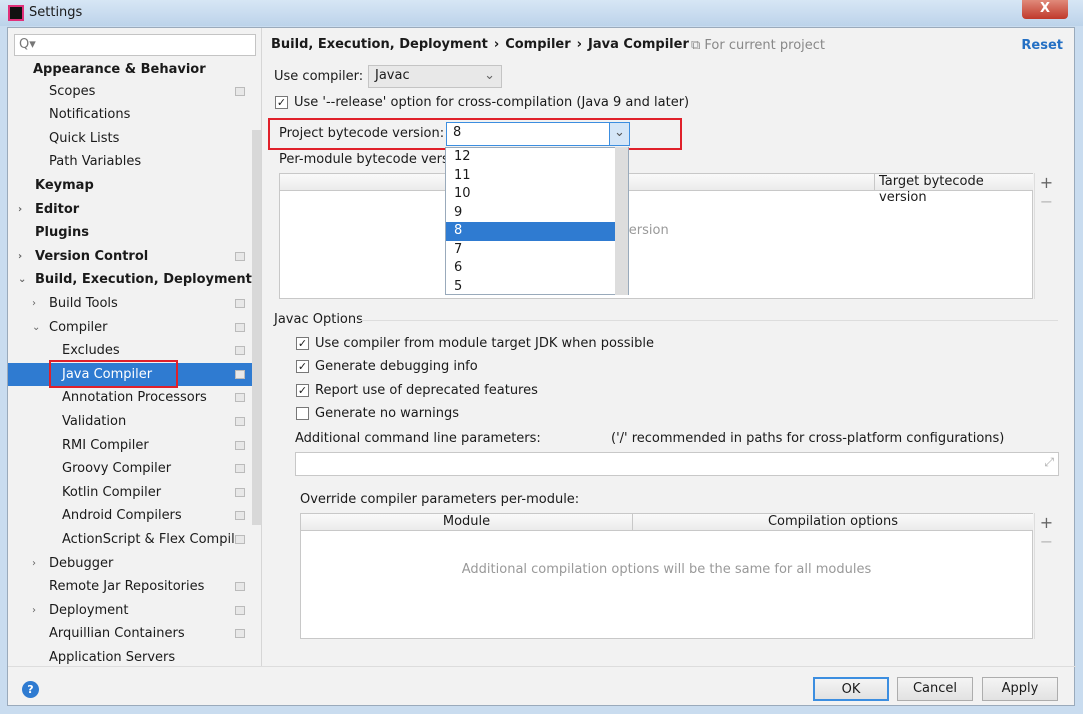 Image resolution: width=1083 pixels, height=714 pixels. Describe the element at coordinates (457, 132) in the screenshot. I see `bytecode-value: 8` at that location.